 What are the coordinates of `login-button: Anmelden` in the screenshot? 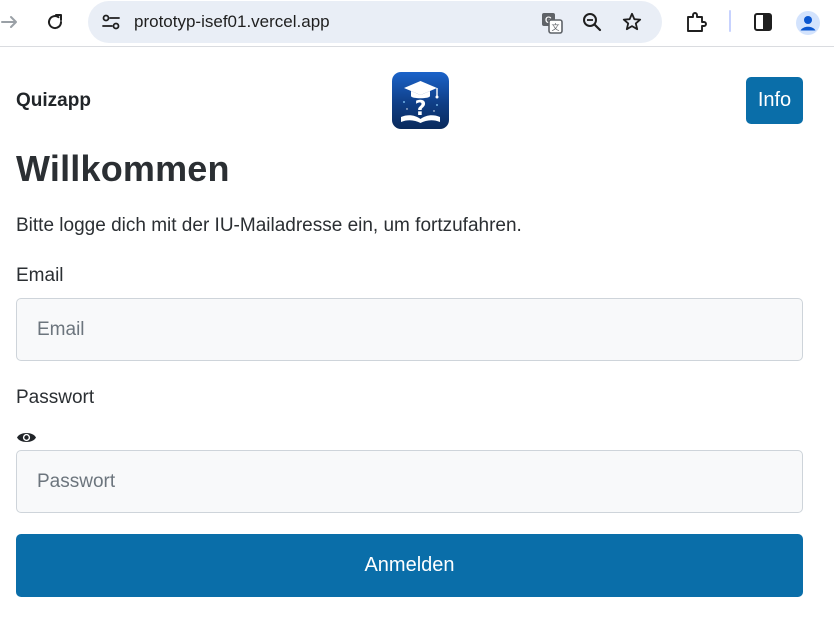 It's located at (409, 565).